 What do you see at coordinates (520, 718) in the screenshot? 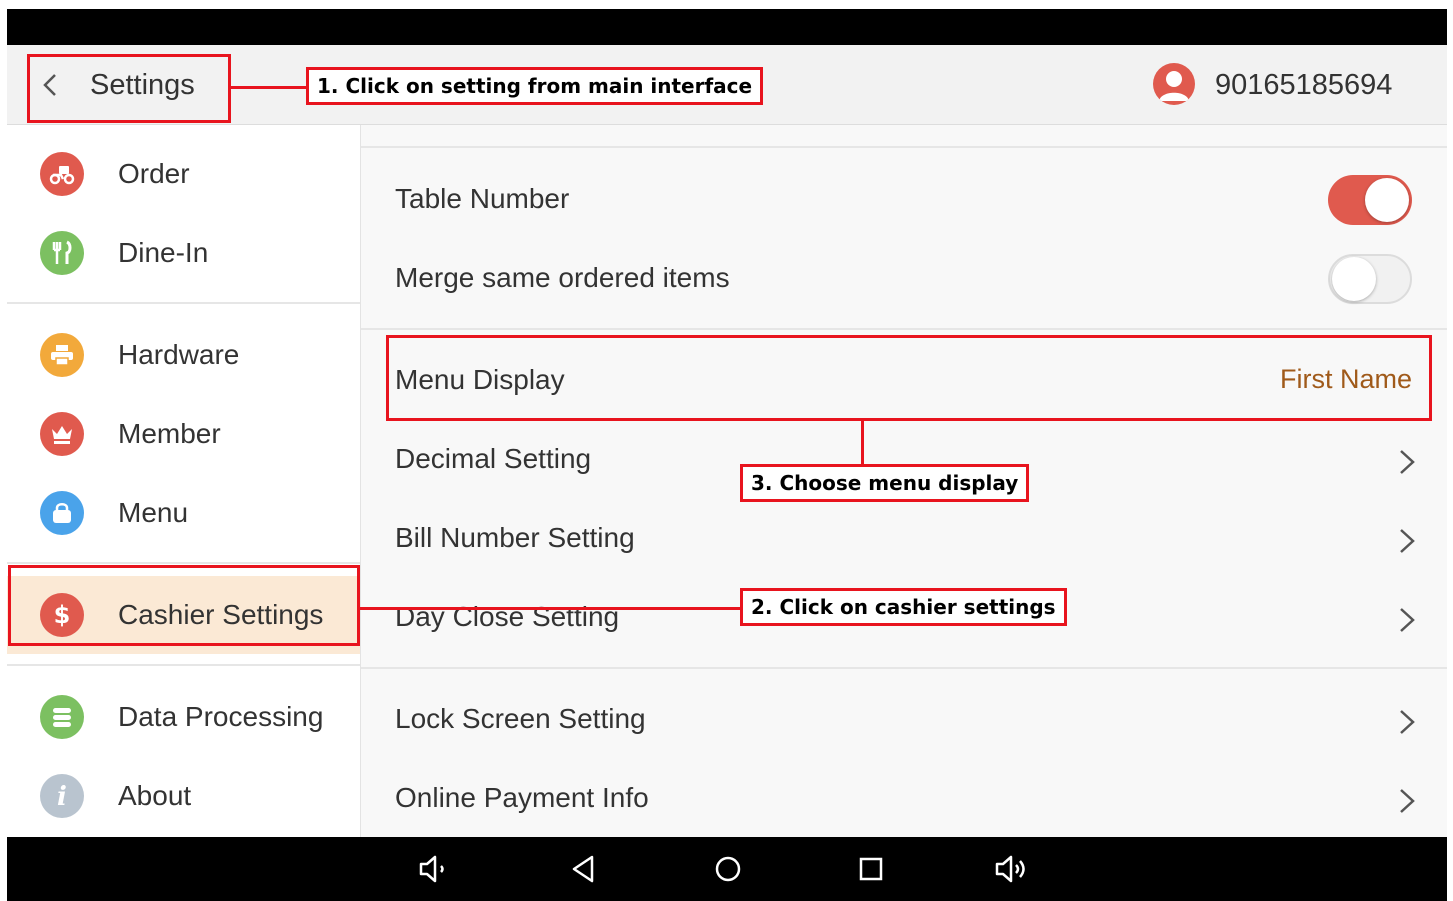
I see `setting-label: Lock Screen Setting` at bounding box center [520, 718].